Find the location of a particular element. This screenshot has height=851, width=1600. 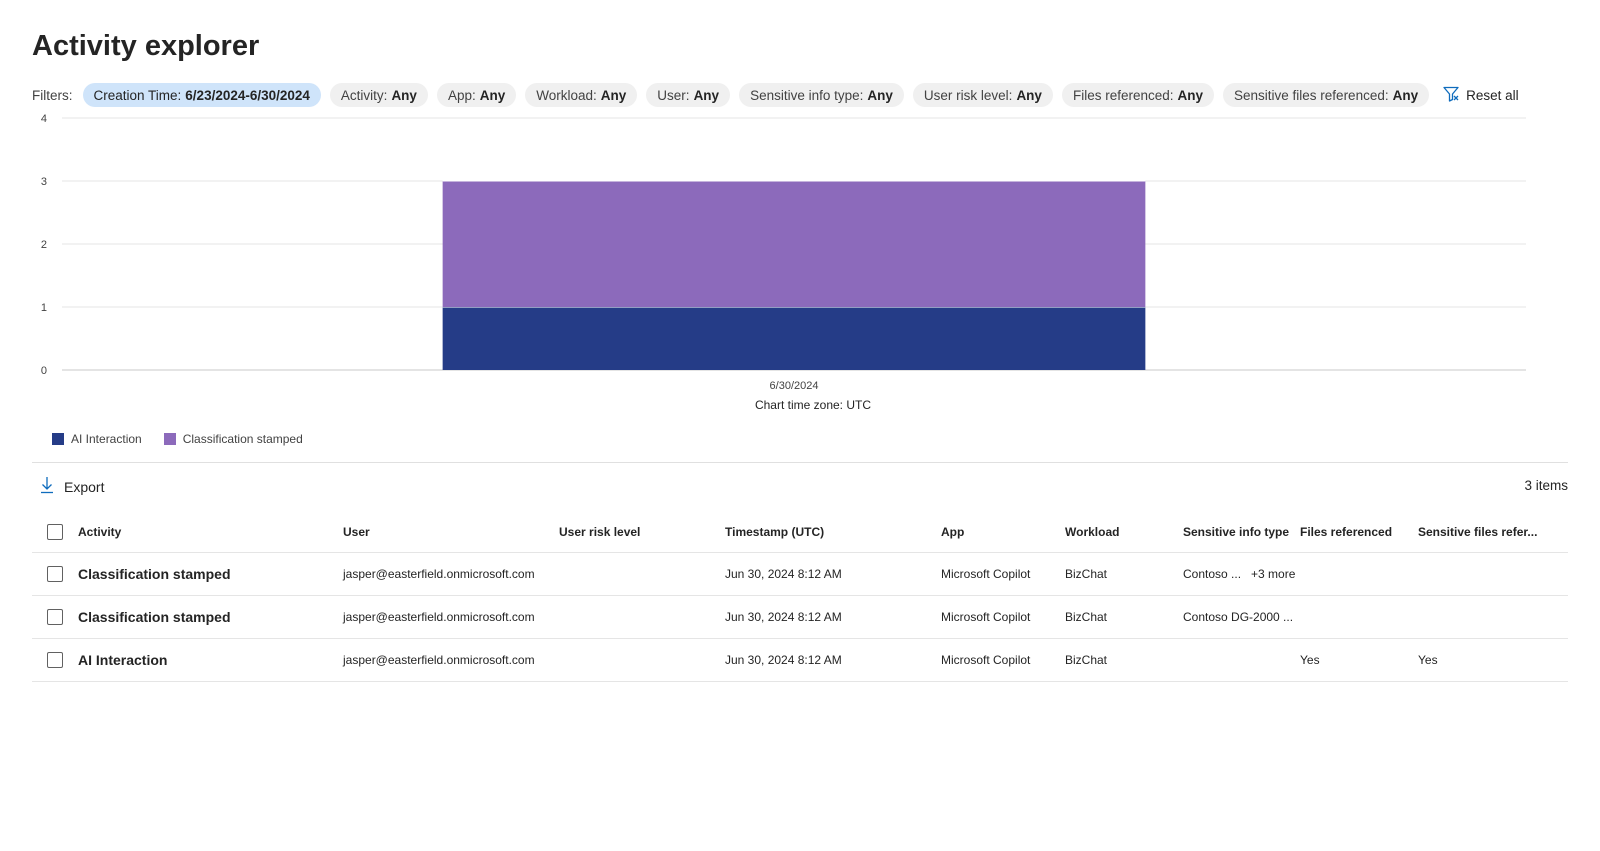

filter-pill-app: App: Any is located at coordinates (476, 95).